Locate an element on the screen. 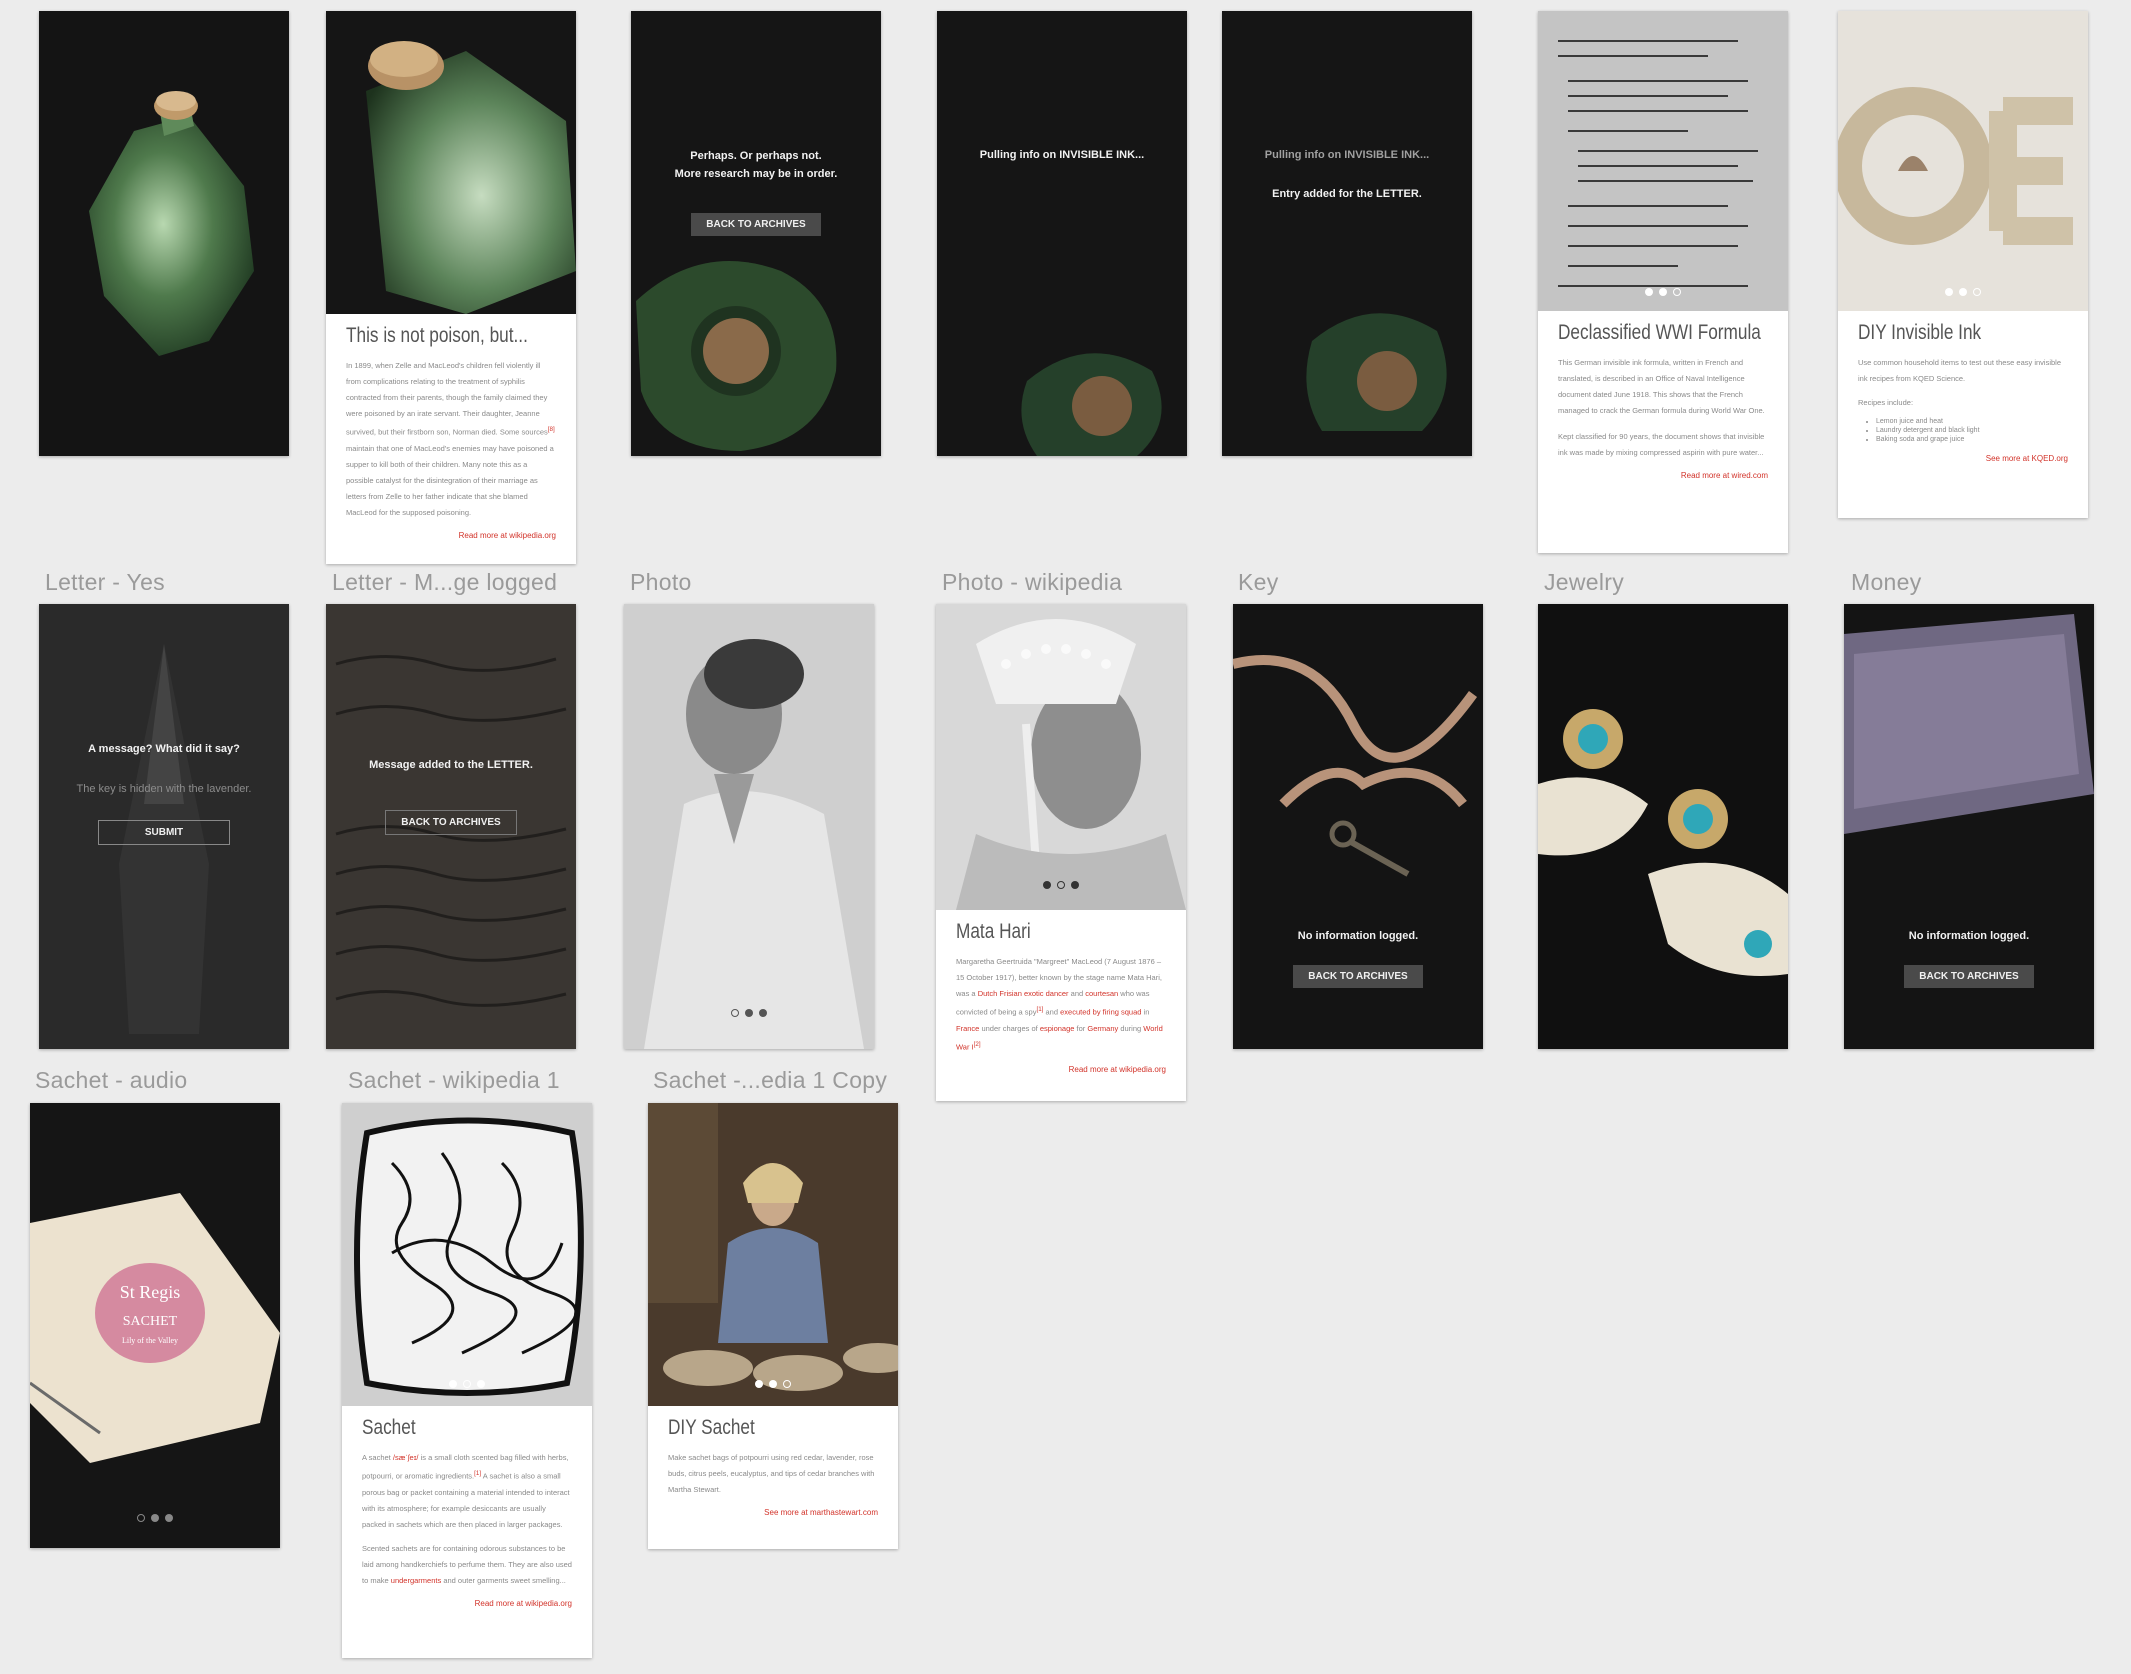 Image resolution: width=2131 pixels, height=1674 pixels. artboard-sachet-audio: St Regis SACHET Lily of the Valley is located at coordinates (155, 1325).